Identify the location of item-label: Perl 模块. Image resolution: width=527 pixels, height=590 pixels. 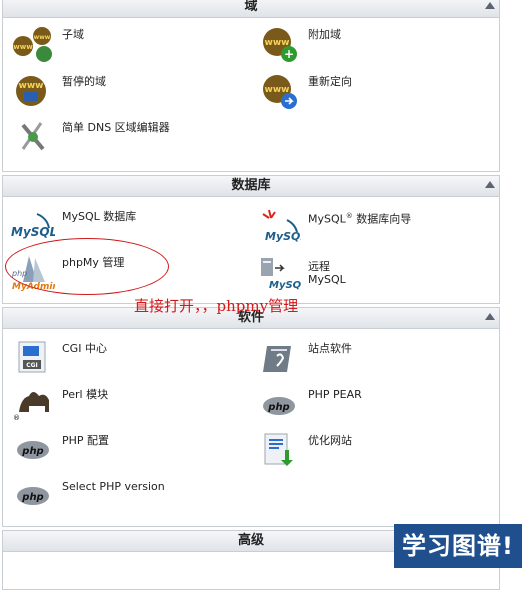
(85, 394).